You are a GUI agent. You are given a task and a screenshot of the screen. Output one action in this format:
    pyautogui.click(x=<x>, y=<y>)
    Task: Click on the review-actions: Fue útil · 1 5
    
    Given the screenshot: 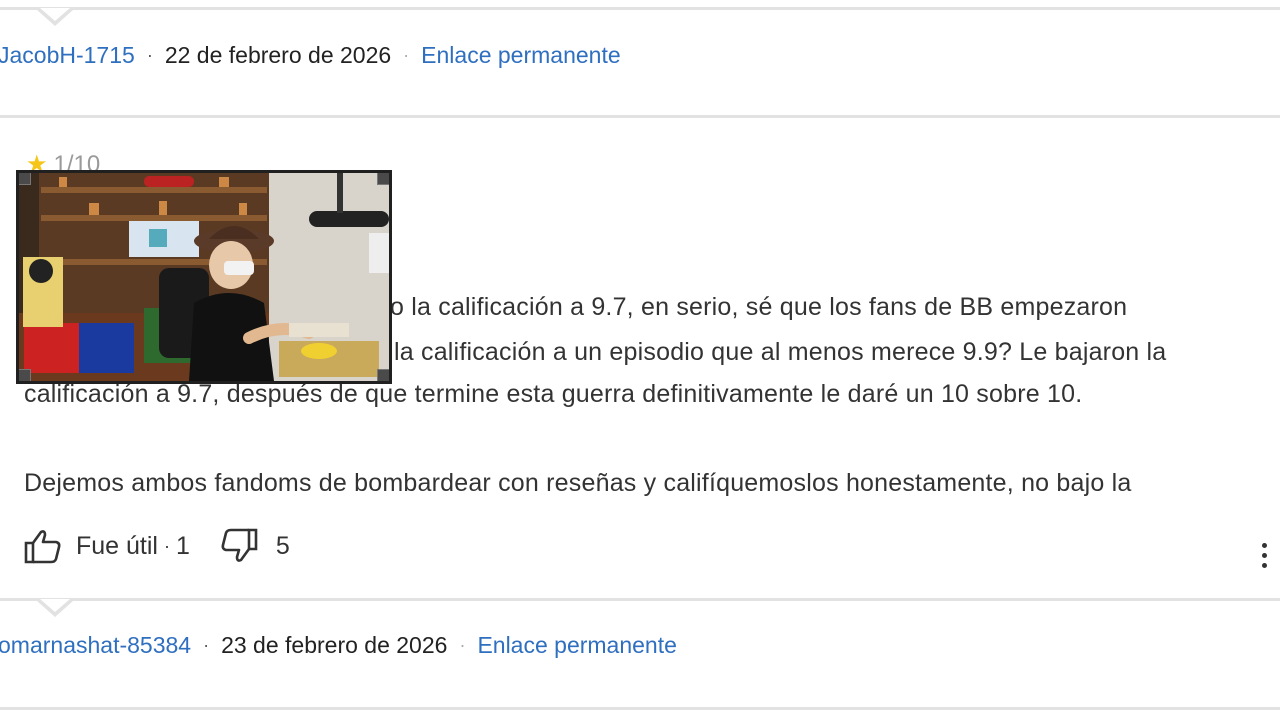 What is the action you would take?
    pyautogui.click(x=157, y=546)
    